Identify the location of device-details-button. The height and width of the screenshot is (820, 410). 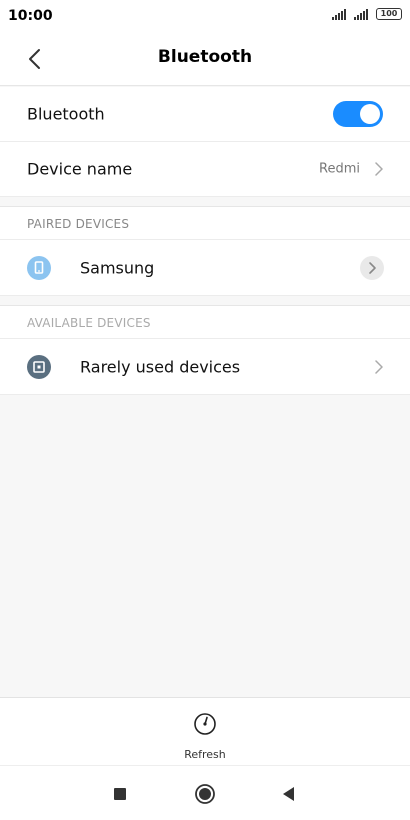
(372, 267).